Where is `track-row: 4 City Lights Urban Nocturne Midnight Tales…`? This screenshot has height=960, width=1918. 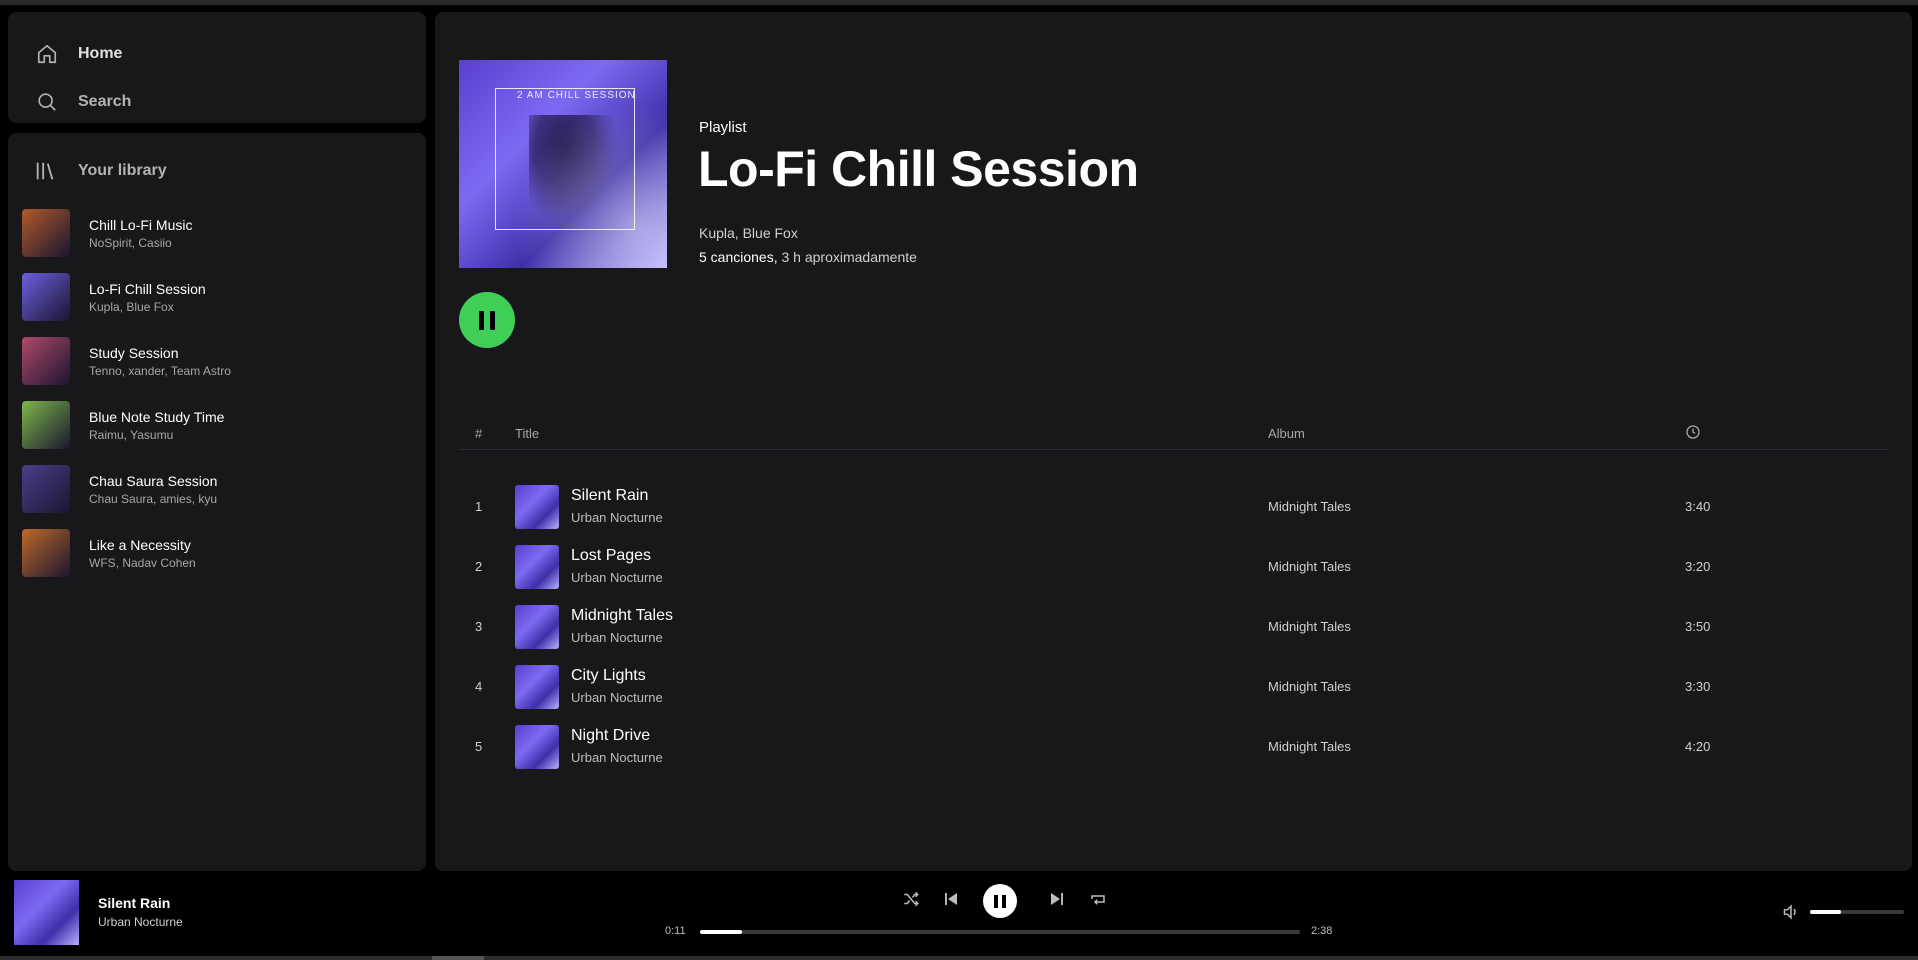 track-row: 4 City Lights Urban Nocturne Midnight Tales… is located at coordinates (1173, 687).